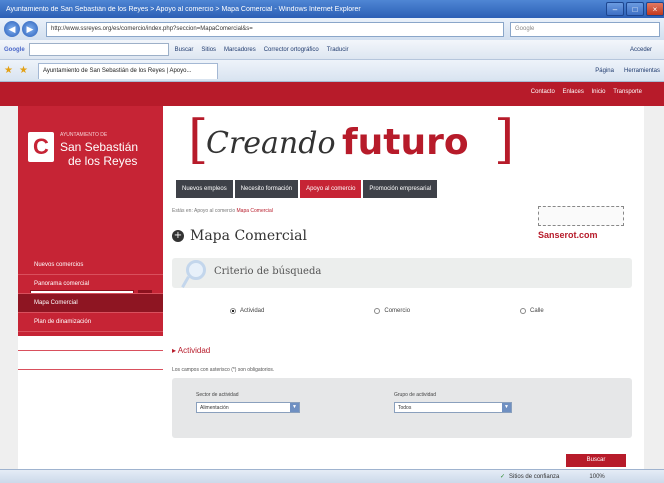 This screenshot has width=664, height=483. What do you see at coordinates (534, 476) in the screenshot?
I see `security-zone-text: Sitios de confianza` at bounding box center [534, 476].